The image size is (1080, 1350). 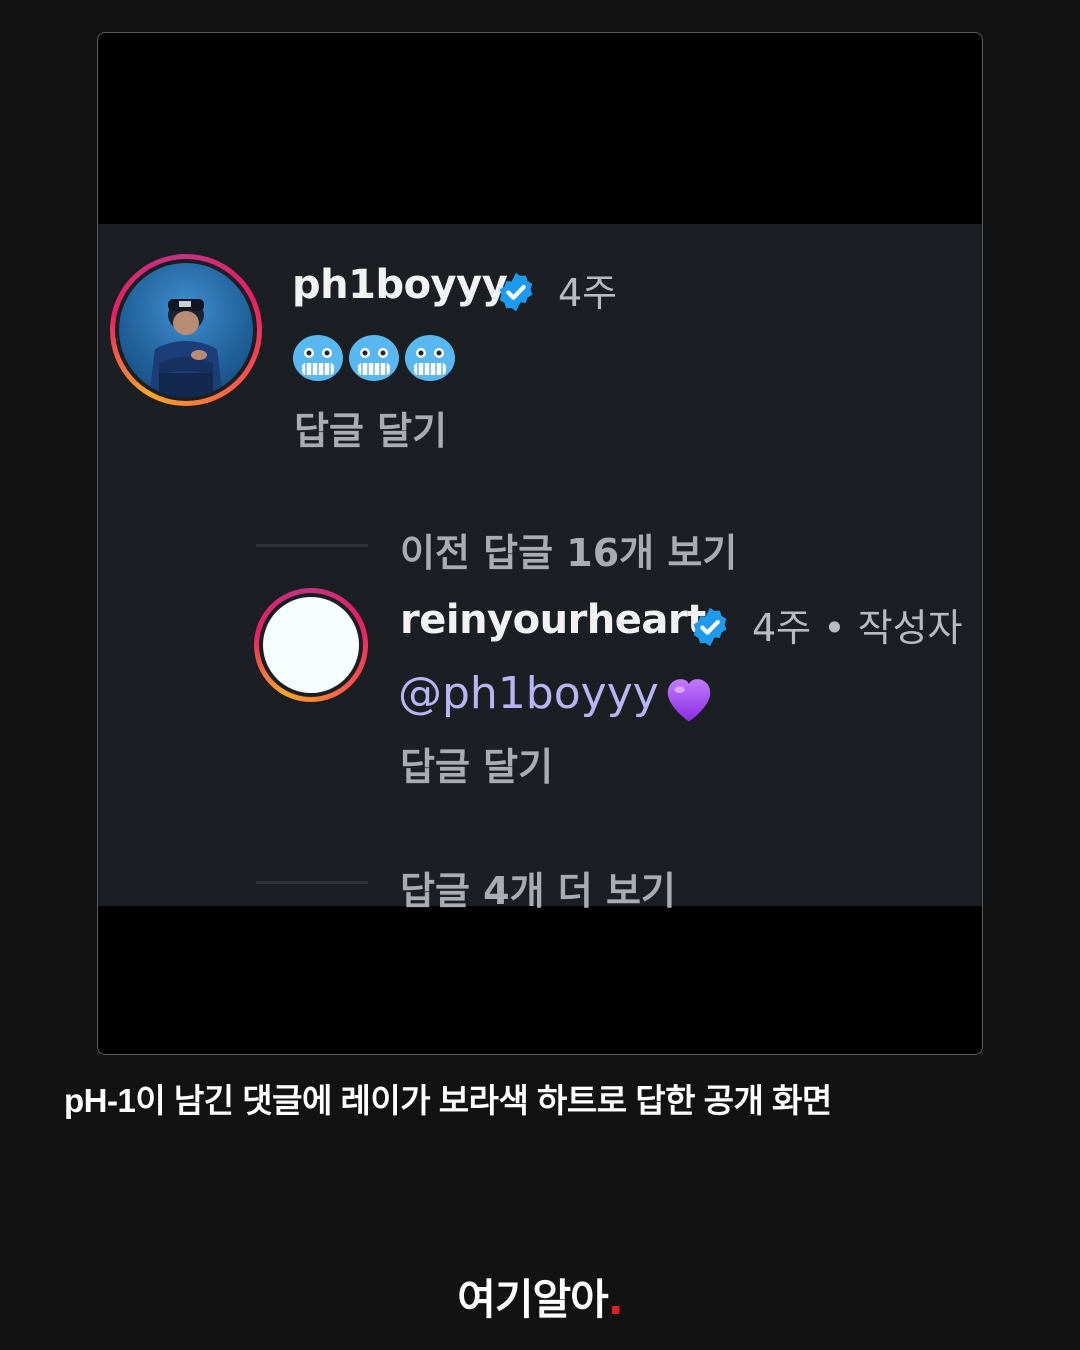 I want to click on brand-name: 여기알아, so click(x=533, y=1299).